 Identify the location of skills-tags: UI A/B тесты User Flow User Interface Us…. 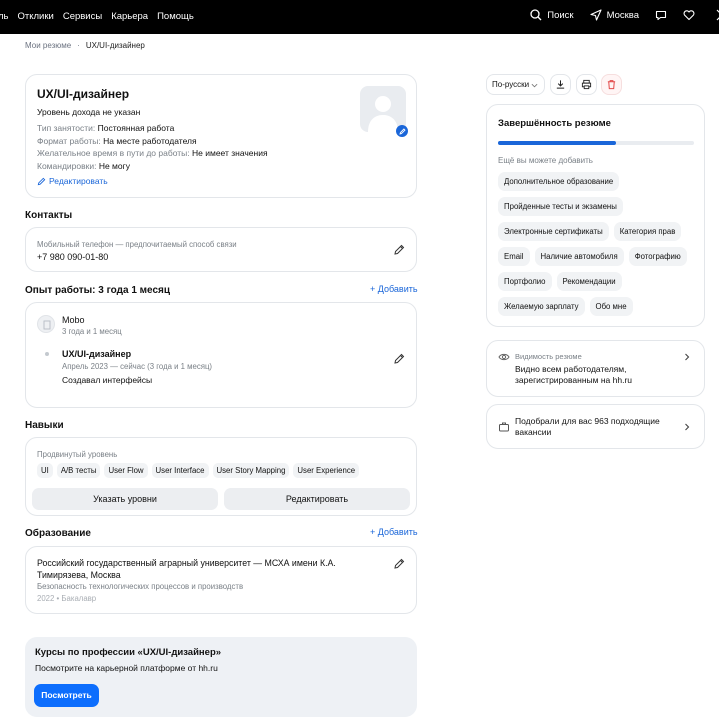
(198, 470).